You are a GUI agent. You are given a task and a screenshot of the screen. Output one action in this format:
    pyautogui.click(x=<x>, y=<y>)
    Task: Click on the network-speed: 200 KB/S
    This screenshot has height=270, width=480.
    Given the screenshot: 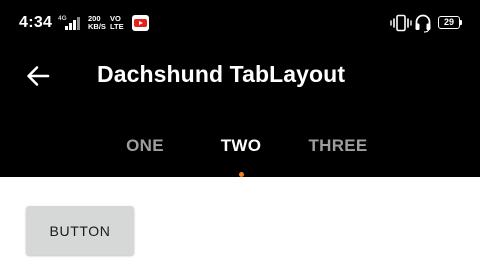 What is the action you would take?
    pyautogui.click(x=97, y=23)
    